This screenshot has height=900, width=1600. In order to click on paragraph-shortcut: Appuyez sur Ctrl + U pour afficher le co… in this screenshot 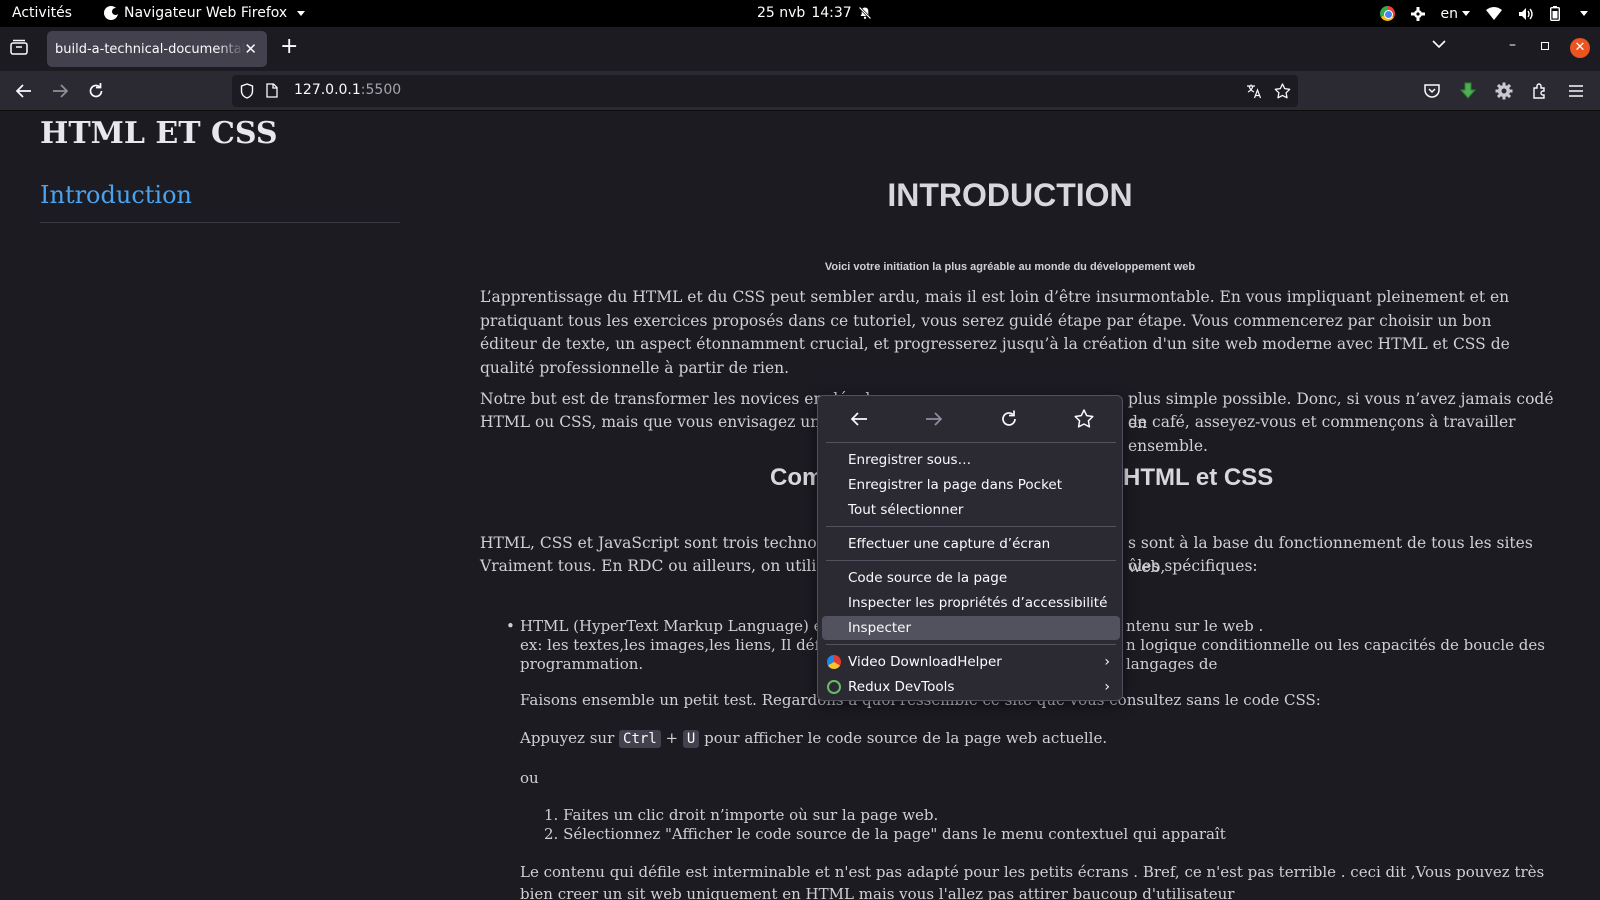, I will do `click(1035, 739)`.